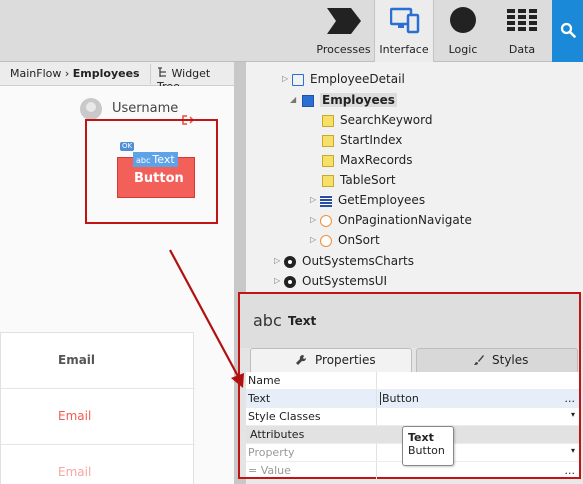 The height and width of the screenshot is (484, 583). I want to click on tree-item-label: SearchKeyword, so click(386, 120).